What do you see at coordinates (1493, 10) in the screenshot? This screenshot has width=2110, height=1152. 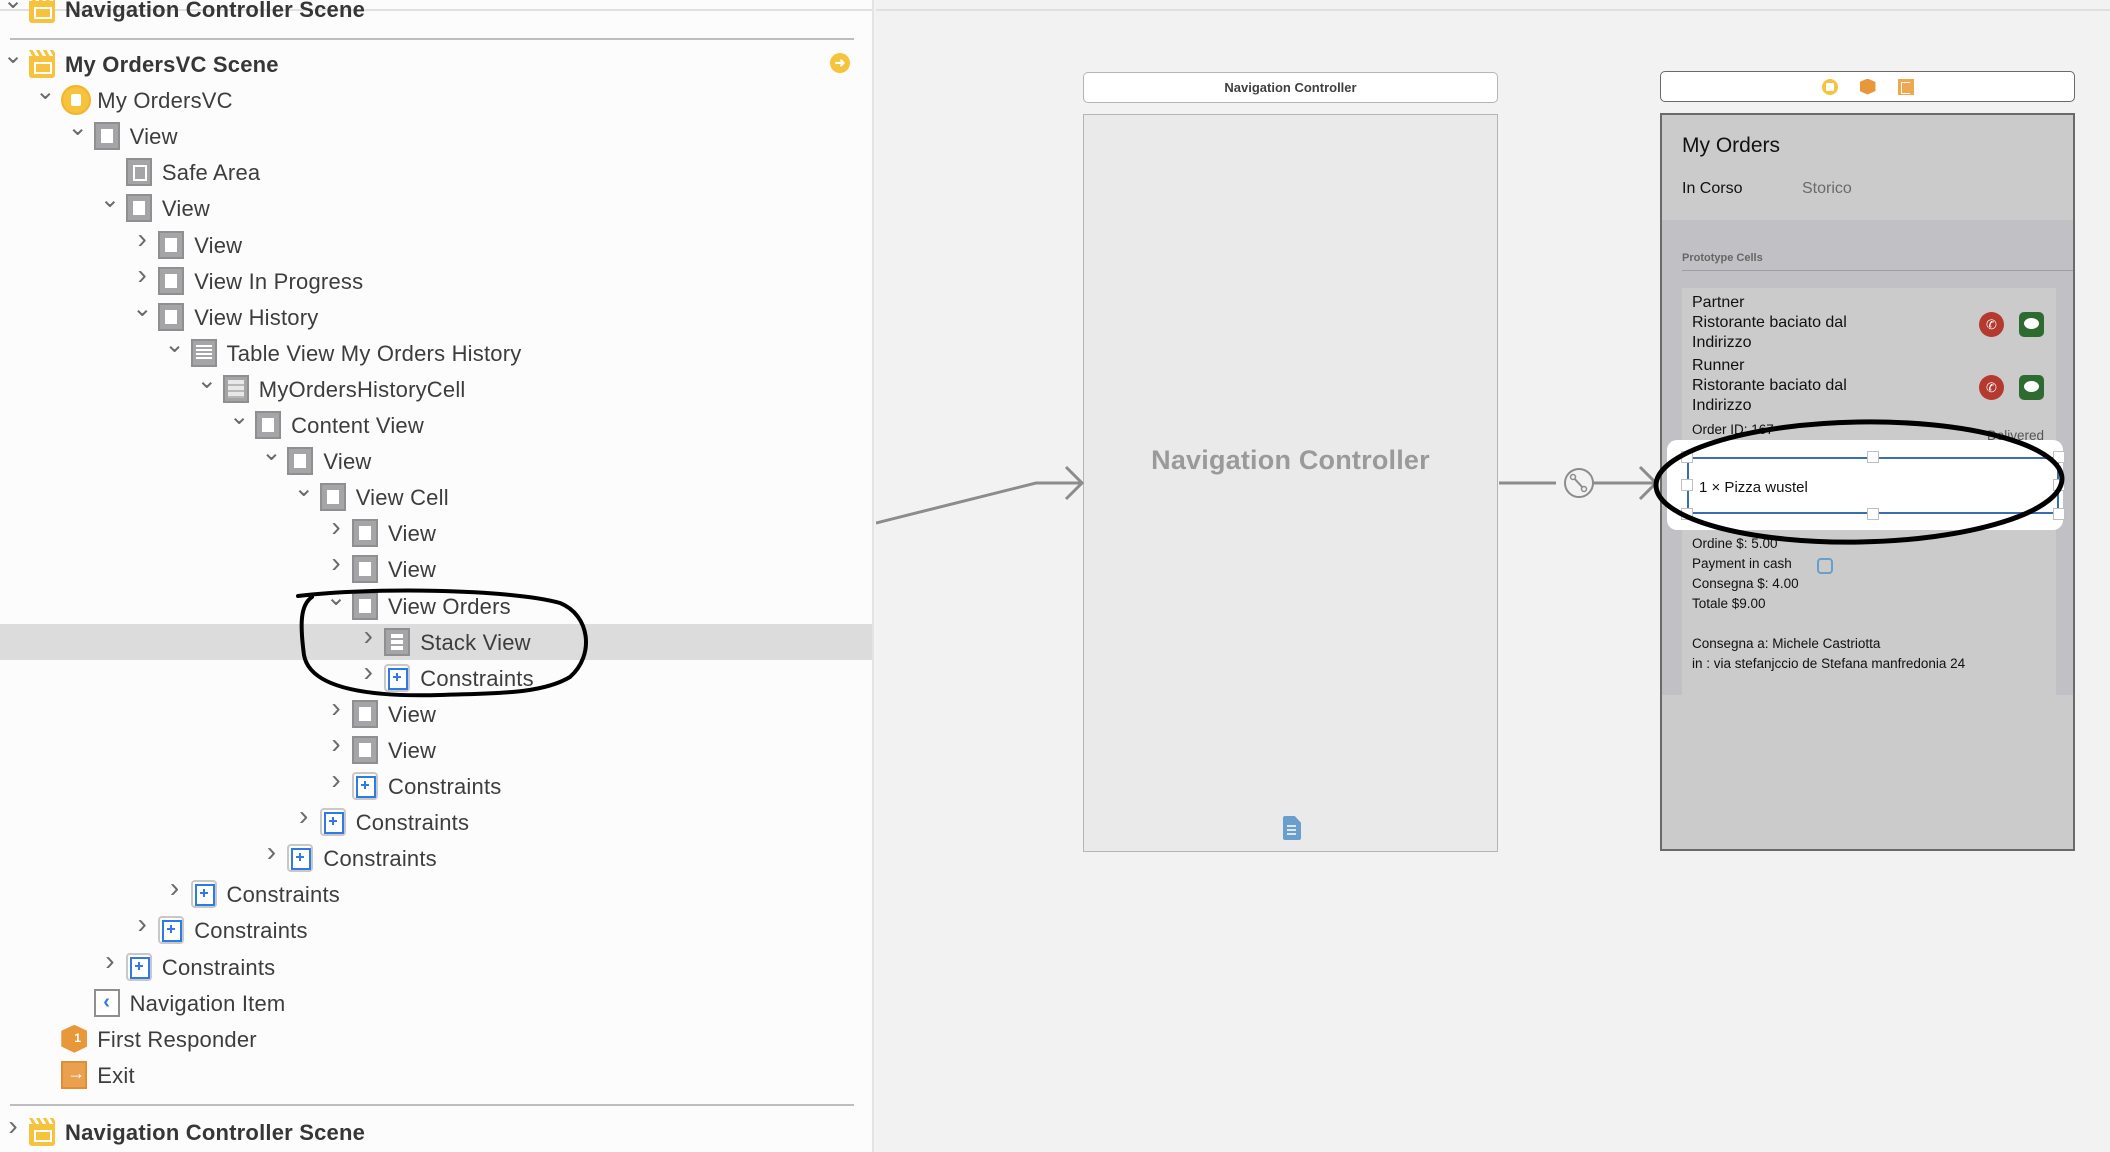 I see `canvas-top-divider` at bounding box center [1493, 10].